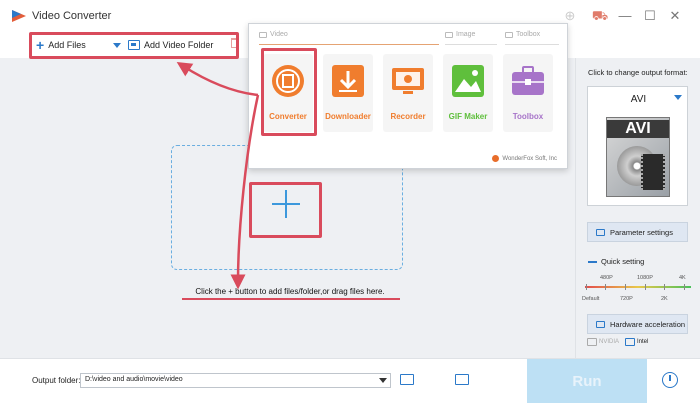 The image size is (700, 403). Describe the element at coordinates (468, 116) in the screenshot. I see `gif-maker-label: GIF Maker` at that location.